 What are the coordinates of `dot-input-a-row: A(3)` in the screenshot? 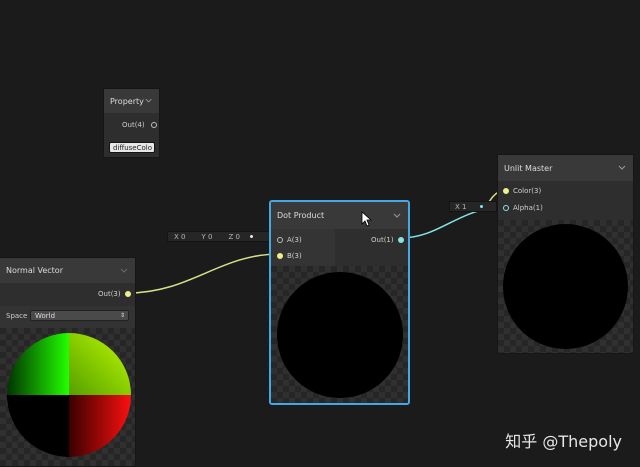 It's located at (289, 240).